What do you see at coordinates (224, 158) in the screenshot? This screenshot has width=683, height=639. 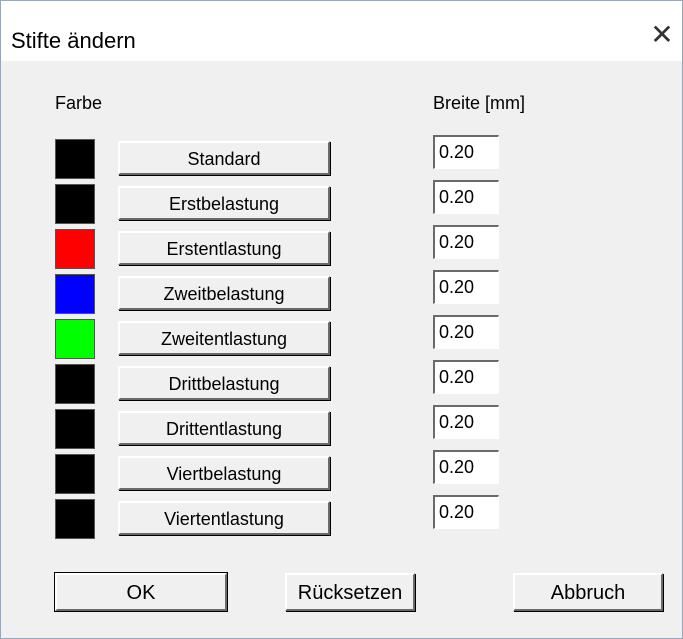 I see `pen-button: Standard` at bounding box center [224, 158].